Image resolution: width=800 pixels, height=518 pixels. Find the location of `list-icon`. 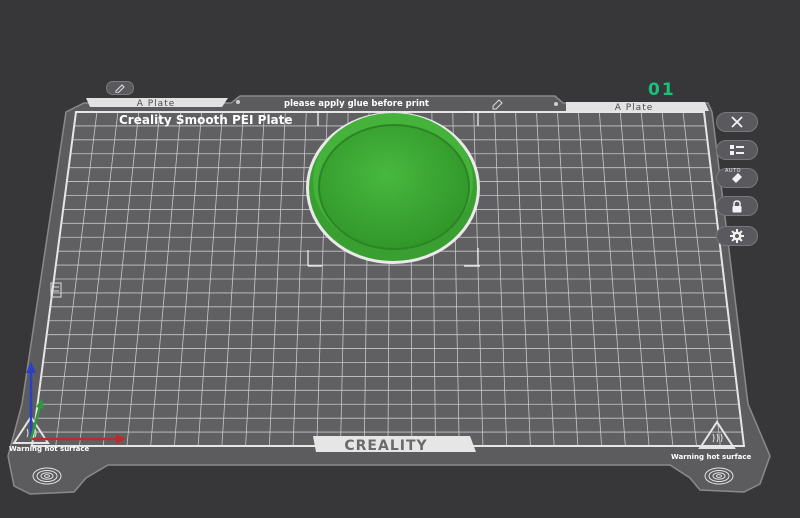

list-icon is located at coordinates (737, 150).